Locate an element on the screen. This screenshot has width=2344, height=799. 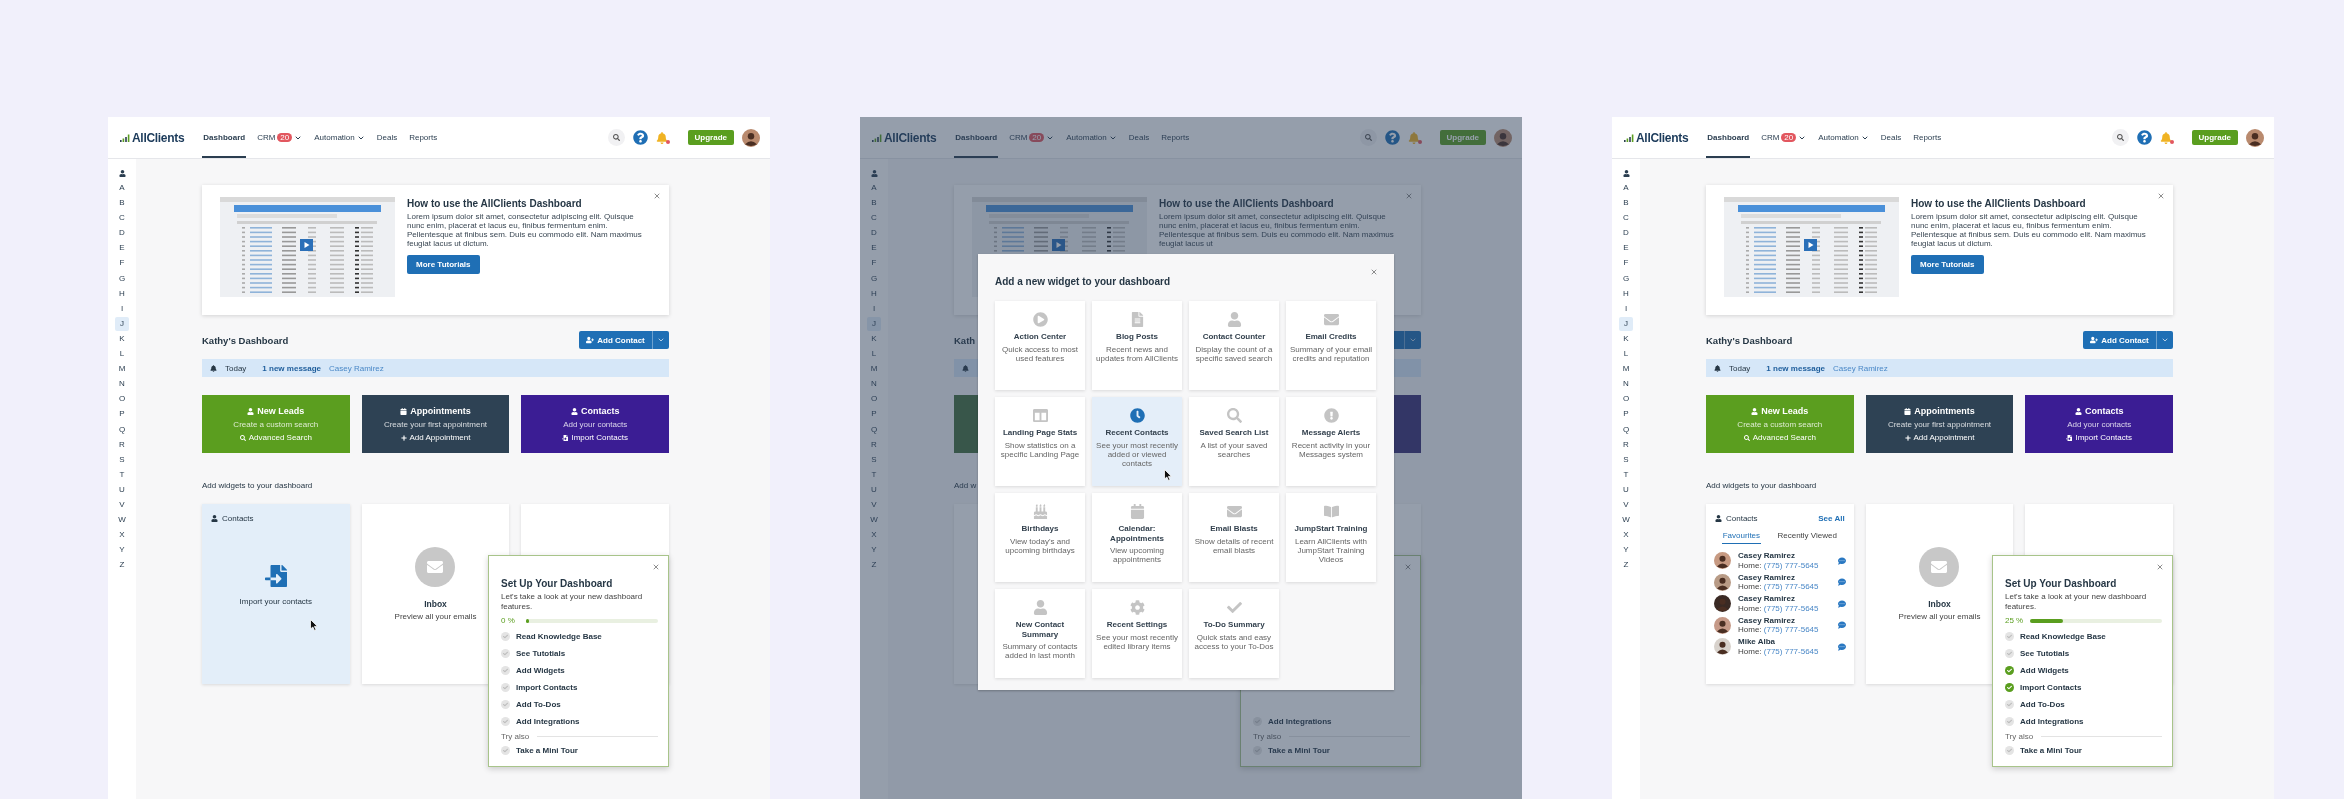
nav-tab: Automation is located at coordinates (339, 137).